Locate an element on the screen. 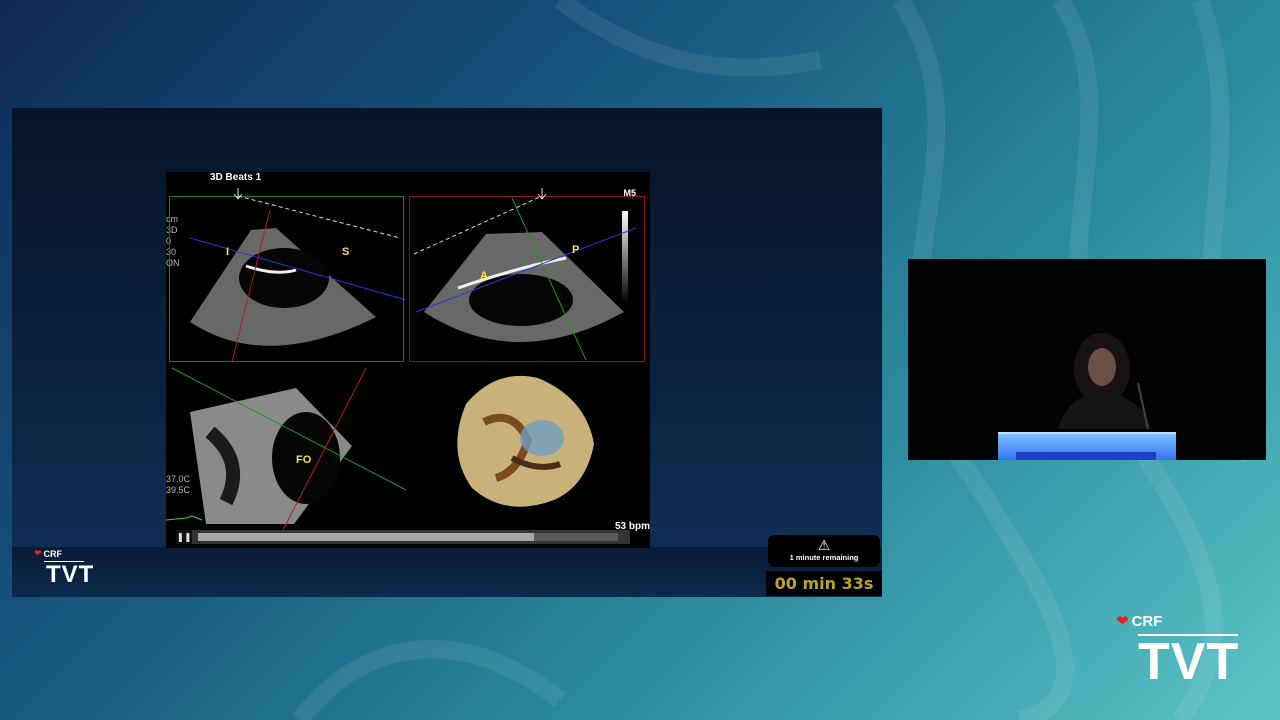 This screenshot has height=720, width=1280. speaker-video-feed is located at coordinates (1087, 359).